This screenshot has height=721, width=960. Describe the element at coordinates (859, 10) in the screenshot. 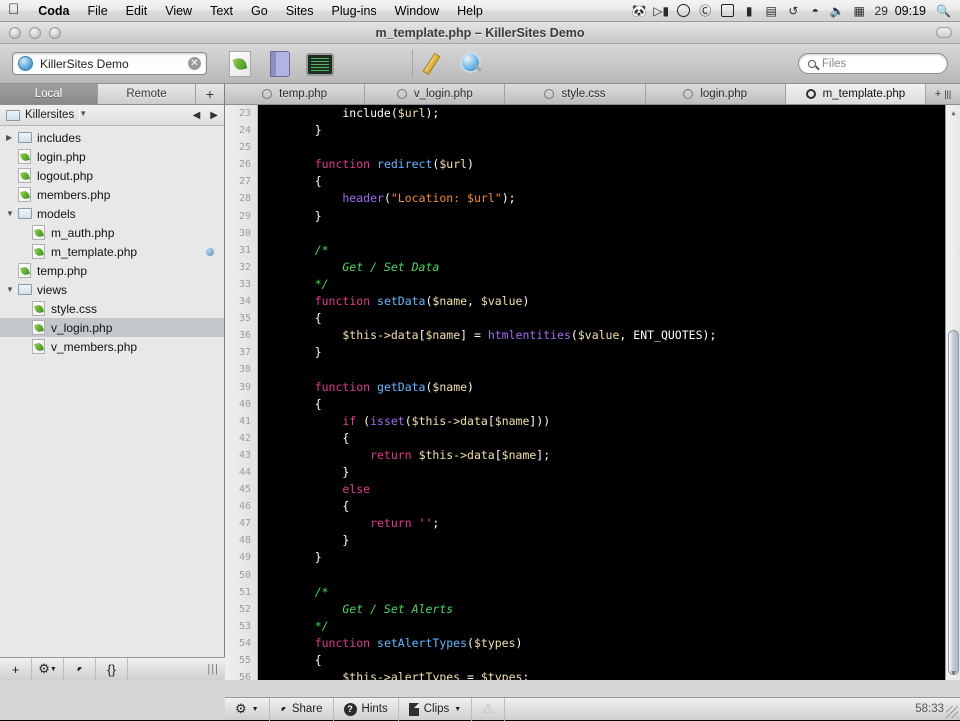

I see `grid-icon: ▦` at that location.